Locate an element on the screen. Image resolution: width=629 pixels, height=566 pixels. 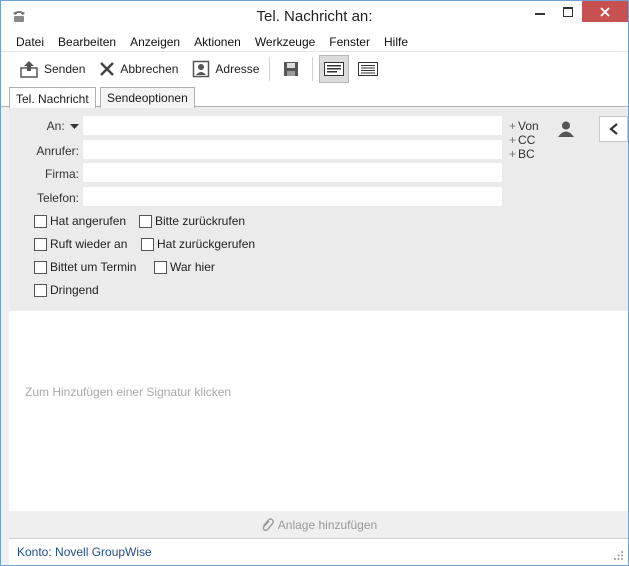
tab-sendeoptionen: Sendeoptionen is located at coordinates (147, 97).